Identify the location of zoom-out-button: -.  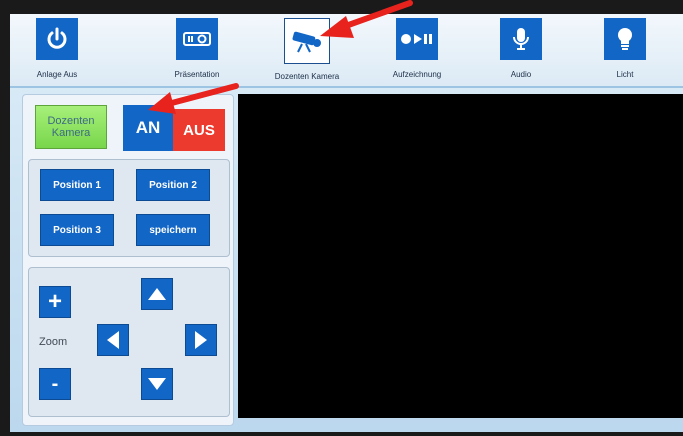
(55, 384).